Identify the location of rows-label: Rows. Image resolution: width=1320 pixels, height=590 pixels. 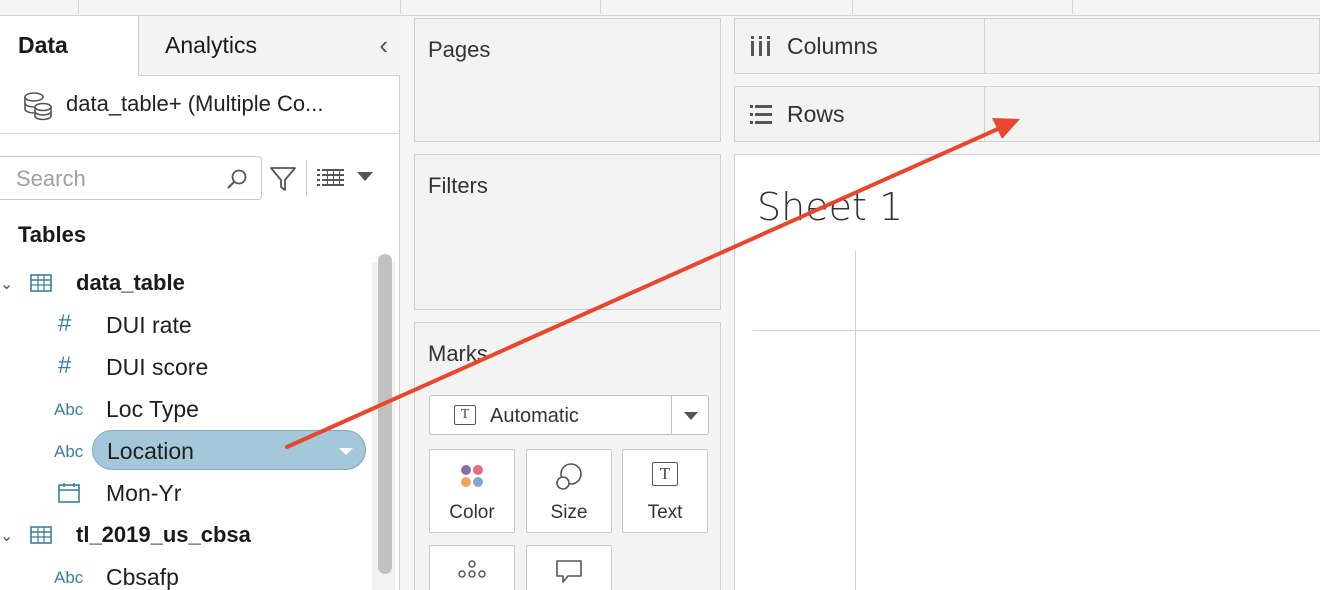
(816, 114).